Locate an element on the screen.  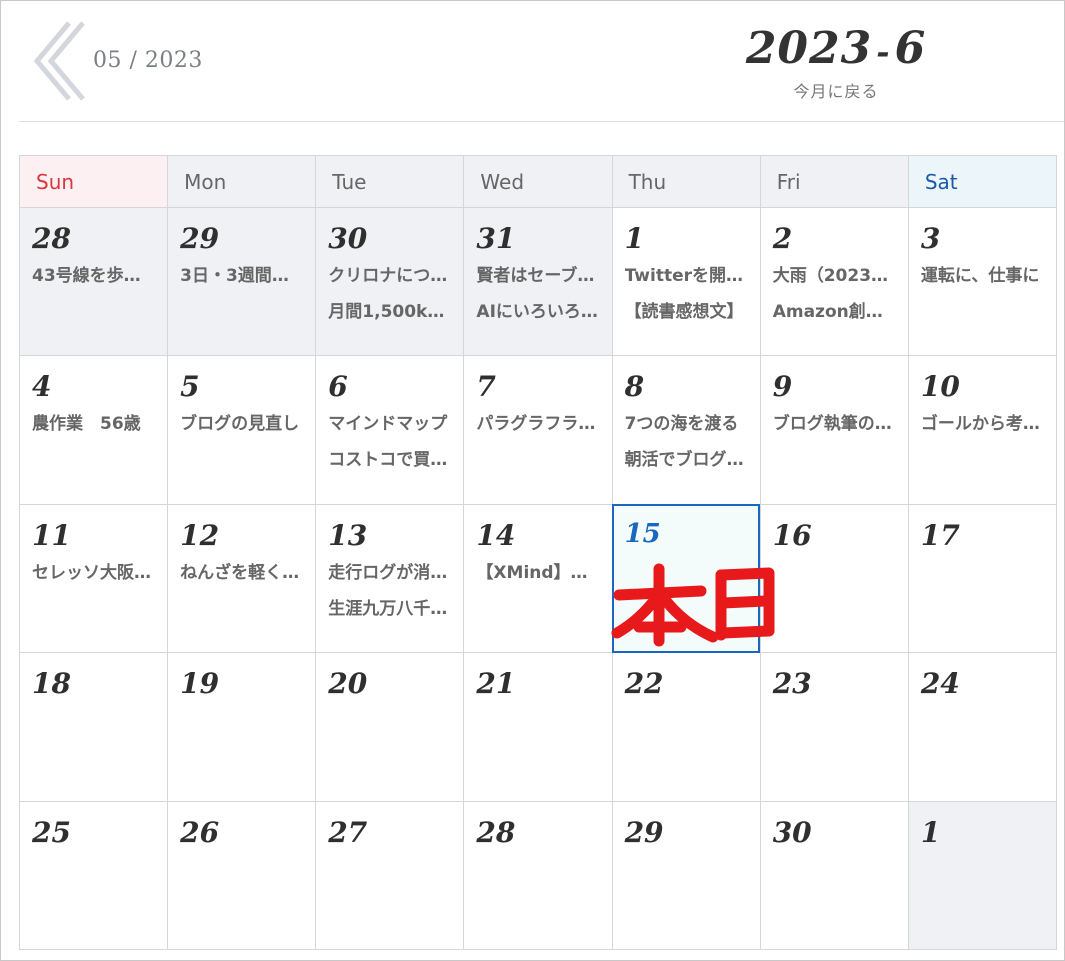
event-link: 生涯九万八千キロ is located at coordinates (390, 609).